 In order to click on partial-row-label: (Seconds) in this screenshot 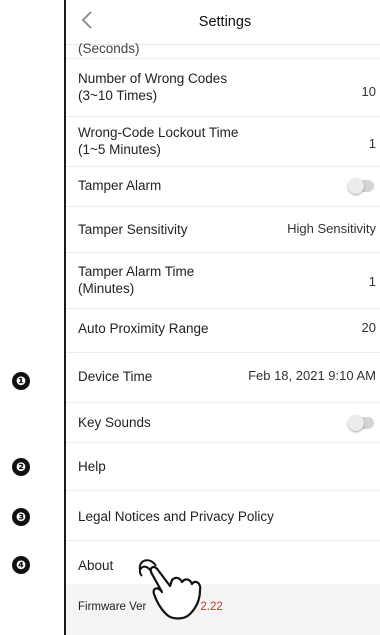, I will do `click(109, 48)`.